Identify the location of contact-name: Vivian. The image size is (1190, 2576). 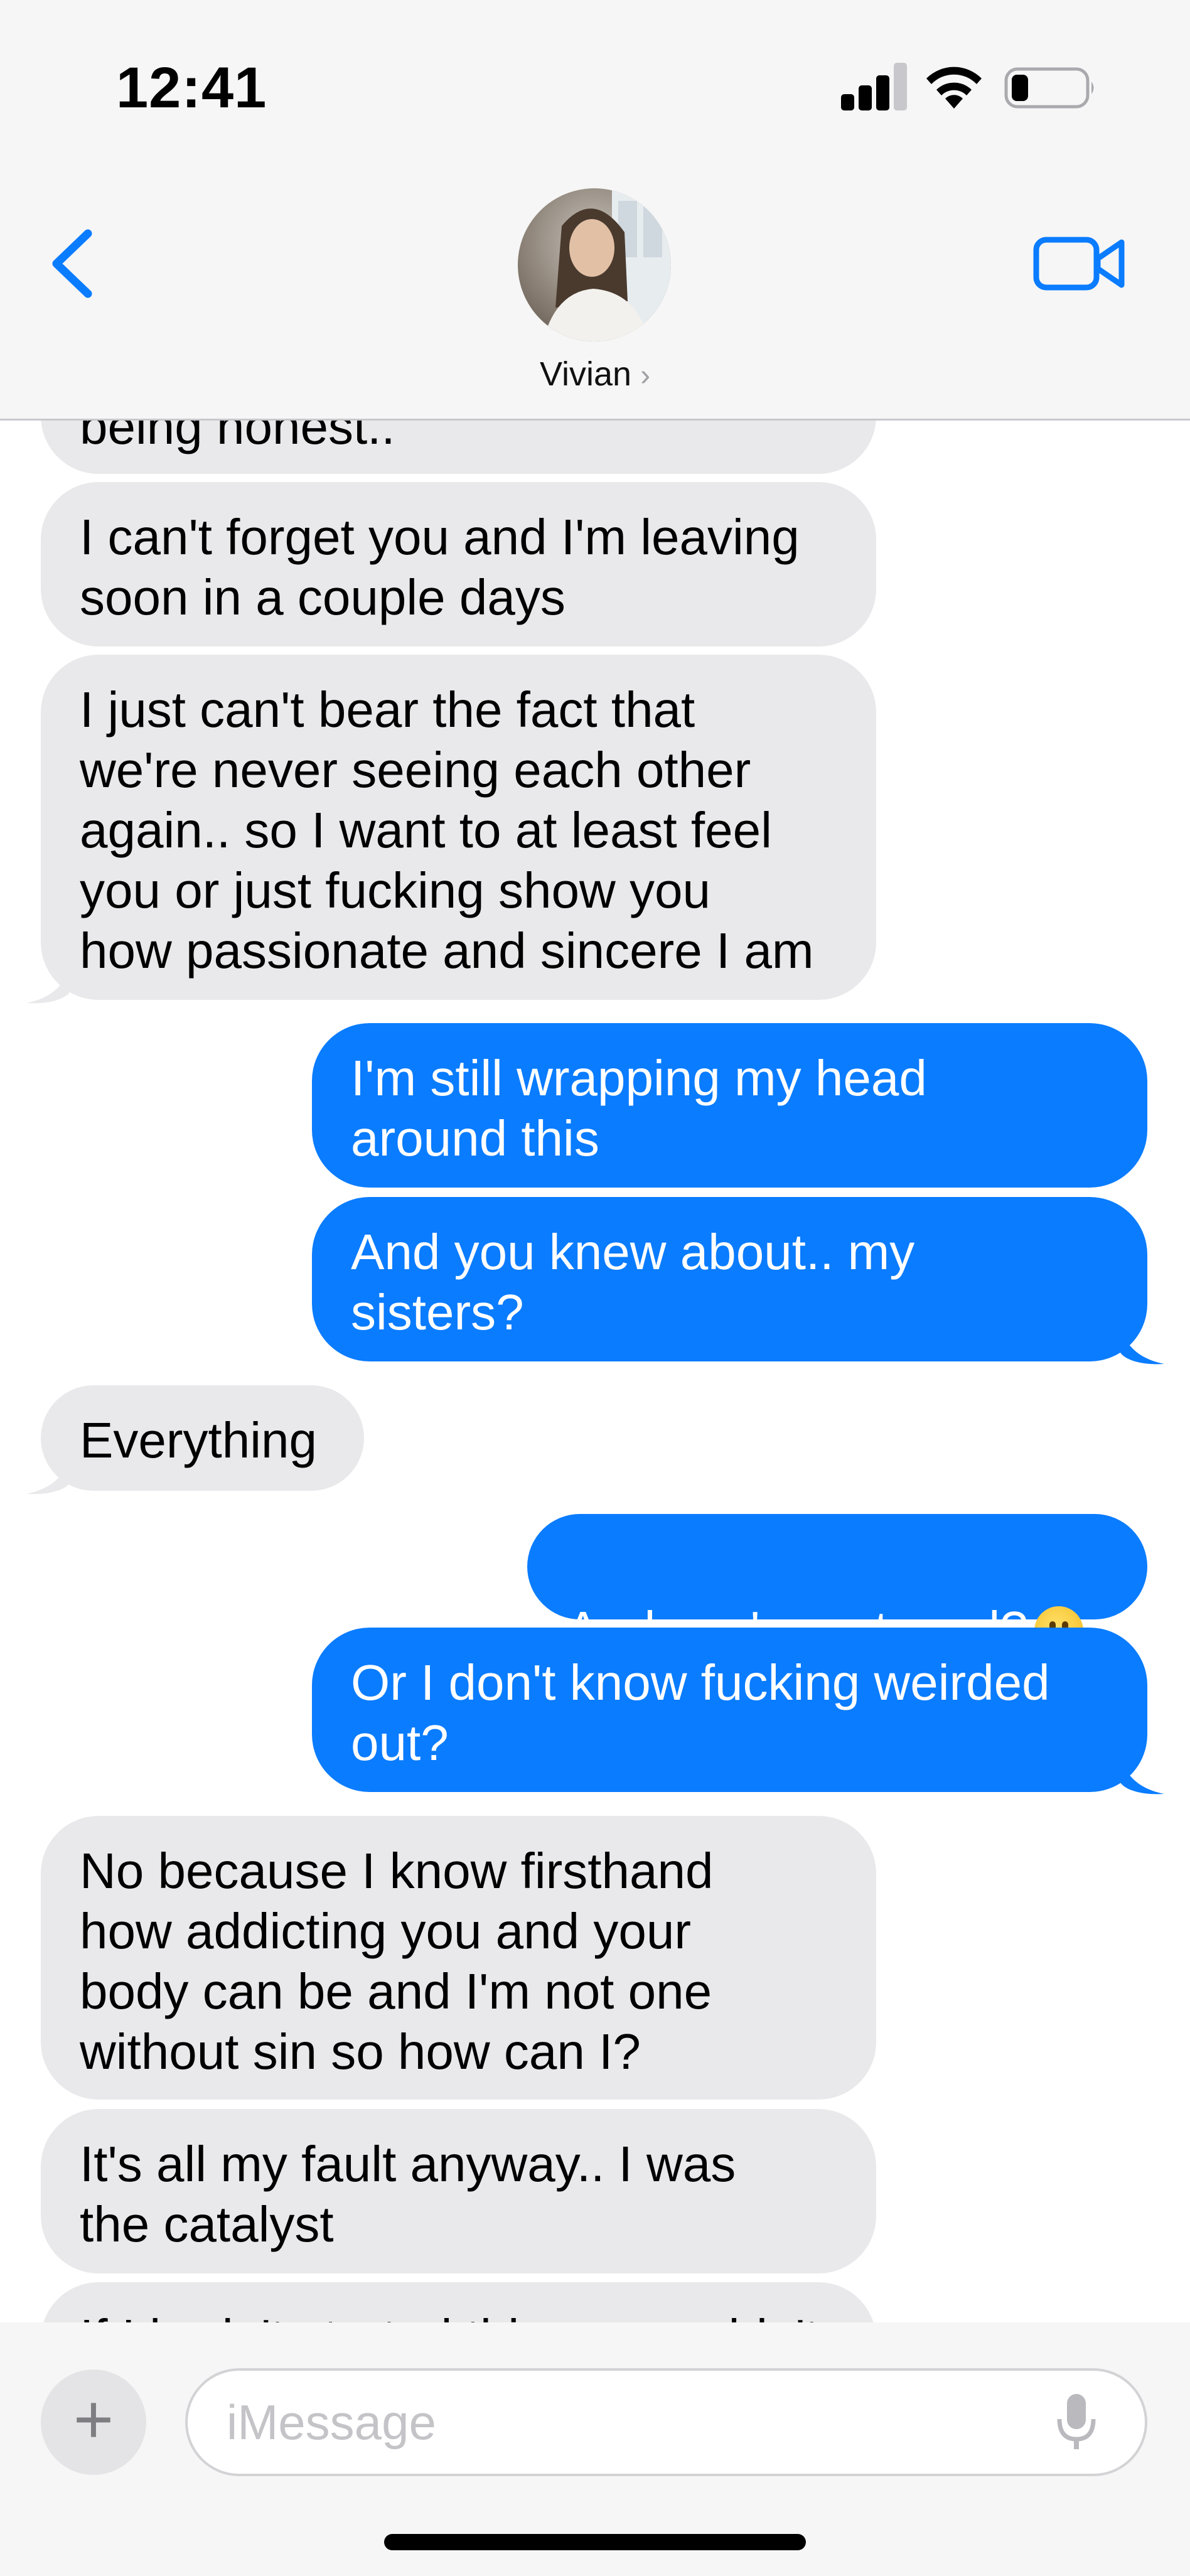
(585, 374).